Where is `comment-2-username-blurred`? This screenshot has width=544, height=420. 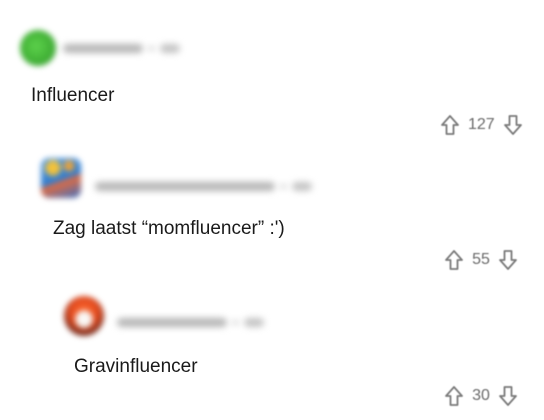 comment-2-username-blurred is located at coordinates (185, 186).